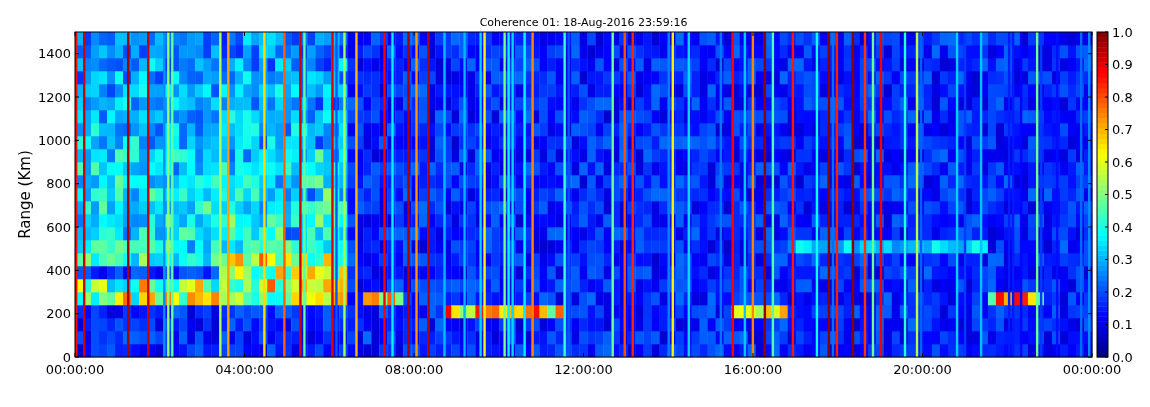  What do you see at coordinates (1122, 324) in the screenshot?
I see `tick-label: 0.1` at bounding box center [1122, 324].